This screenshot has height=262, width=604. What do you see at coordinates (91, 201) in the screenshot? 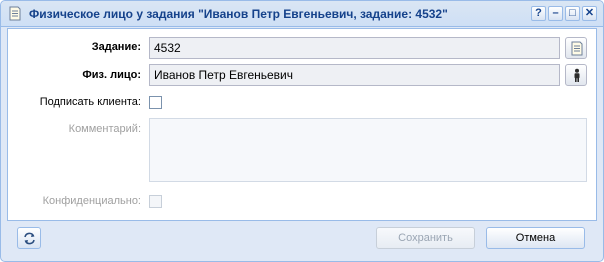
I see `confidential-label: Конфиденциально:` at bounding box center [91, 201].